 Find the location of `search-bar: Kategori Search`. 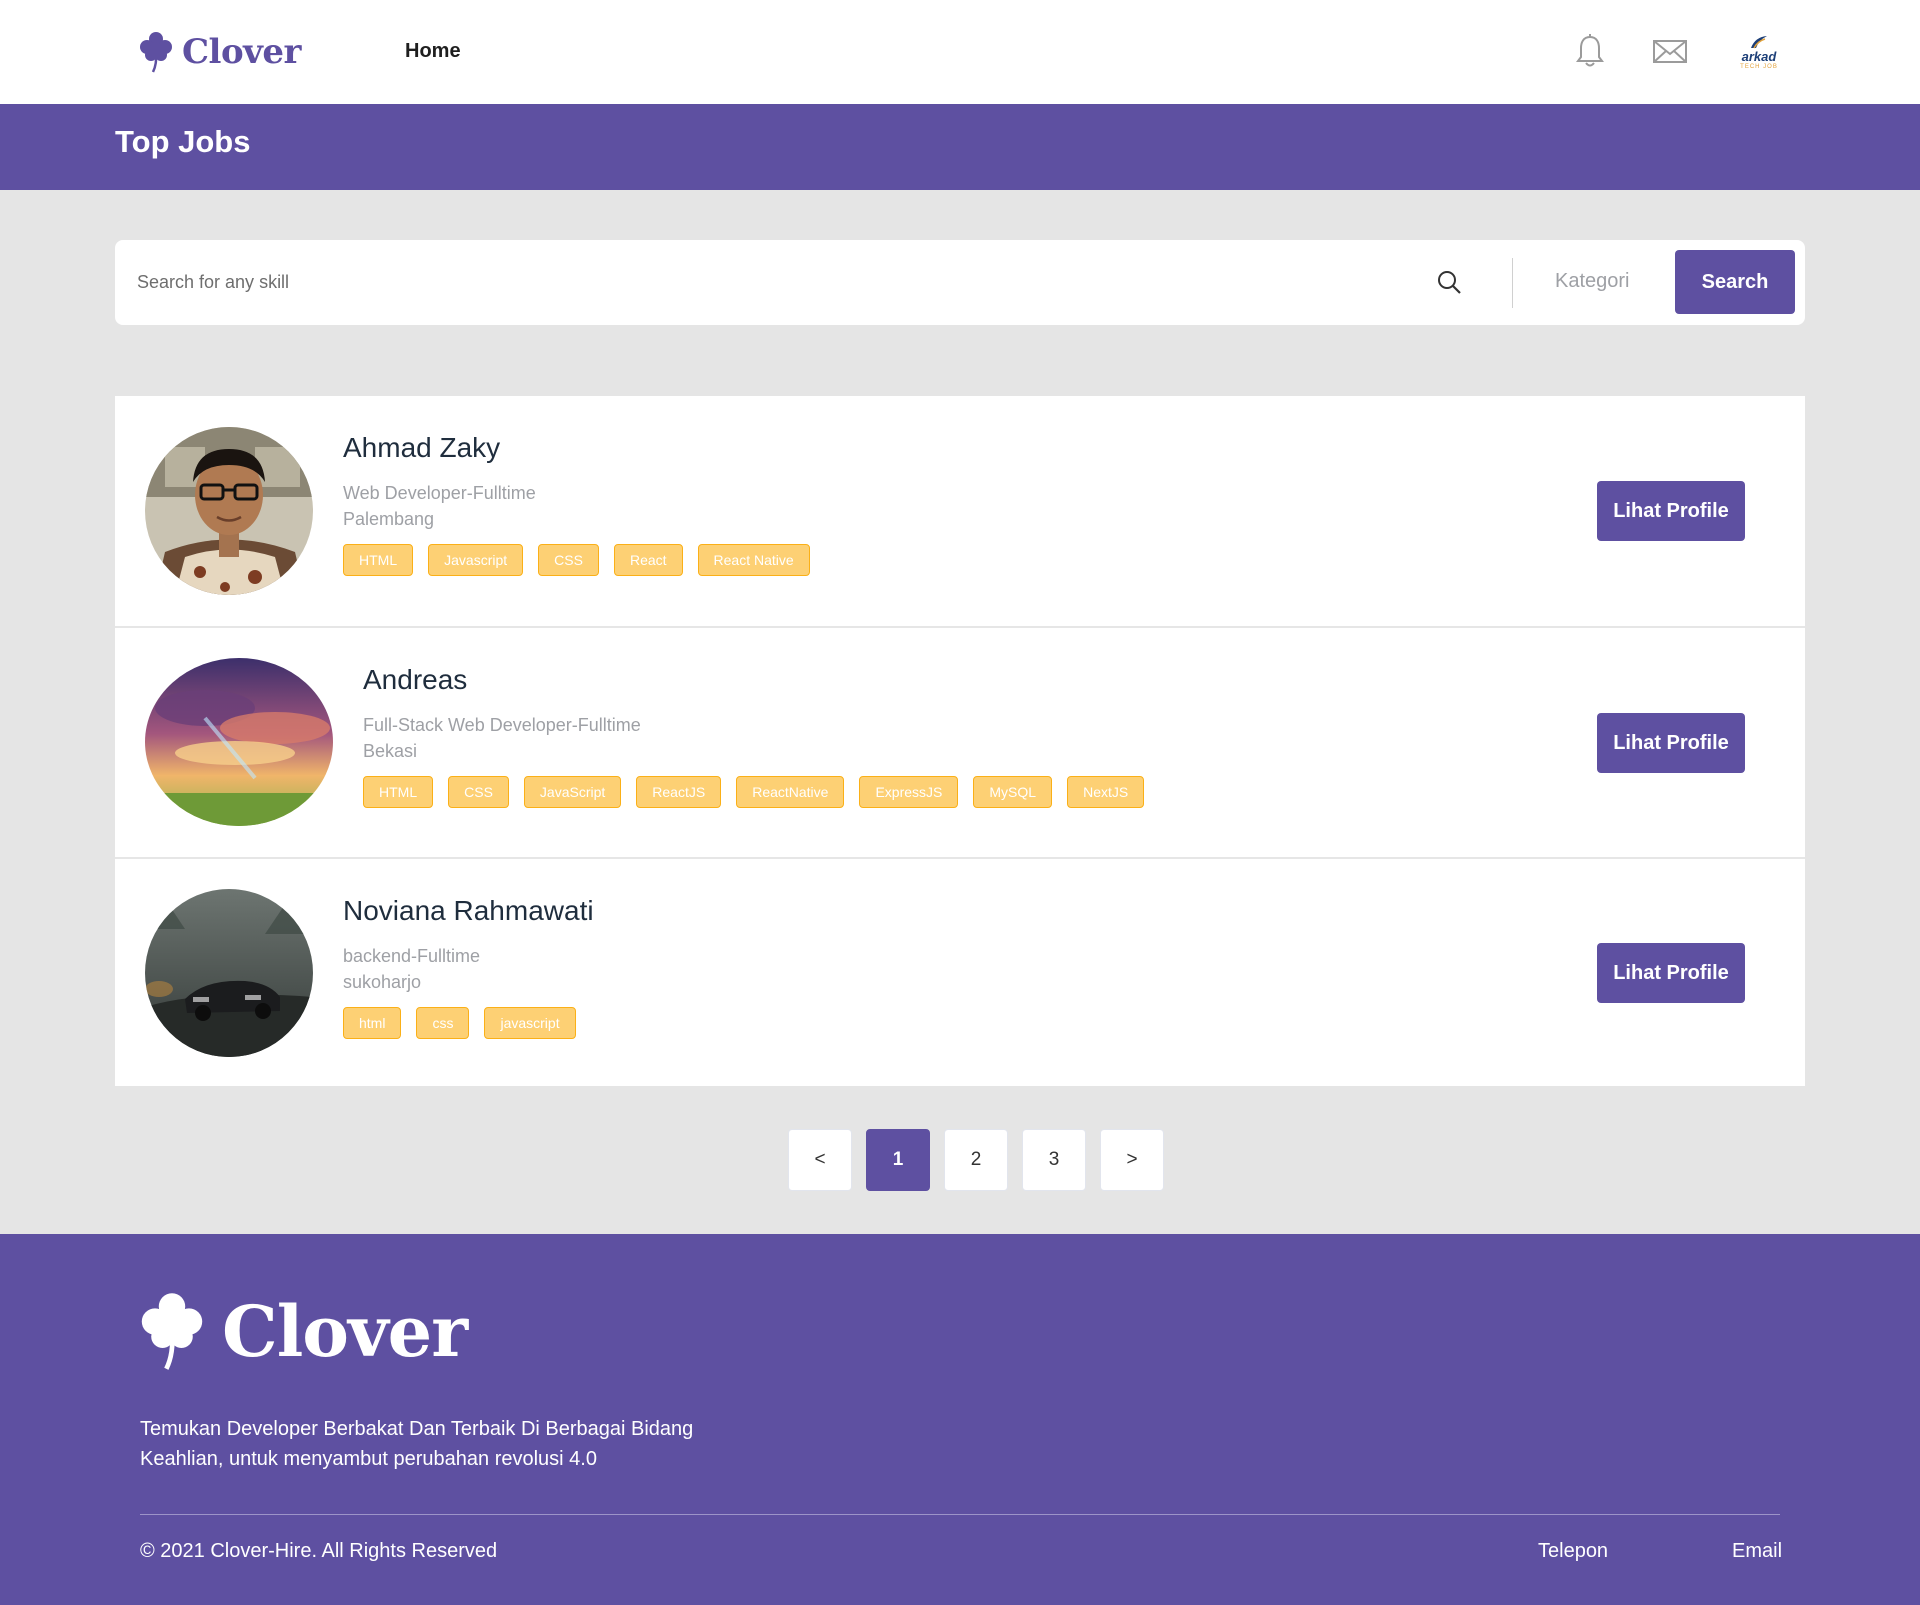

search-bar: Kategori Search is located at coordinates (960, 282).